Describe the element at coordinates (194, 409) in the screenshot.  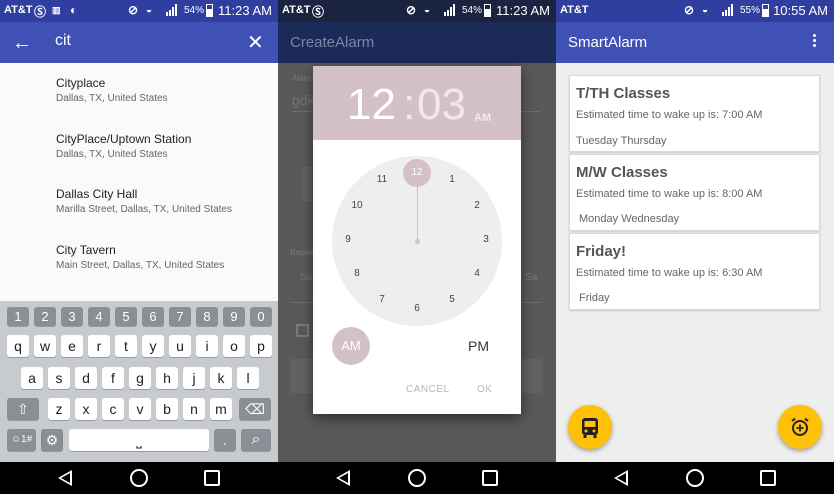
I see `key-n: n` at that location.